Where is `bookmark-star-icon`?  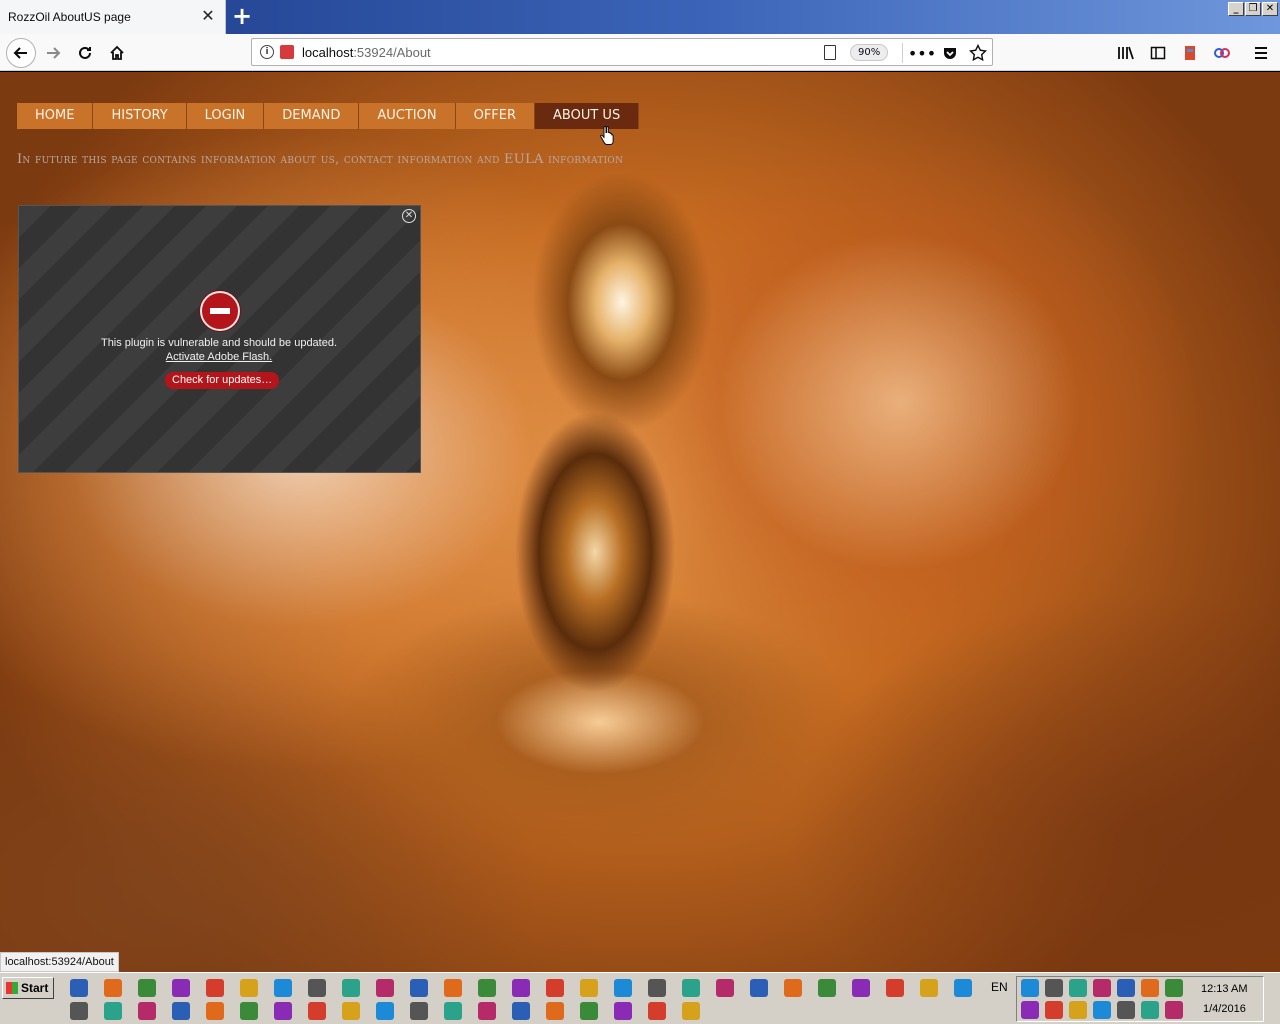
bookmark-star-icon is located at coordinates (978, 53).